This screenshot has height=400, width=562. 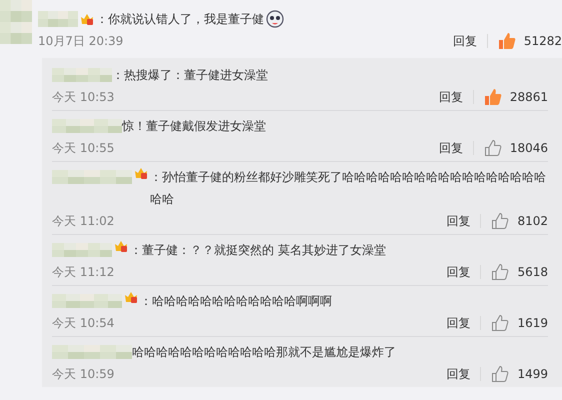 What do you see at coordinates (194, 126) in the screenshot?
I see `reply-text: 惊！董子健戴假发进女澡堂` at bounding box center [194, 126].